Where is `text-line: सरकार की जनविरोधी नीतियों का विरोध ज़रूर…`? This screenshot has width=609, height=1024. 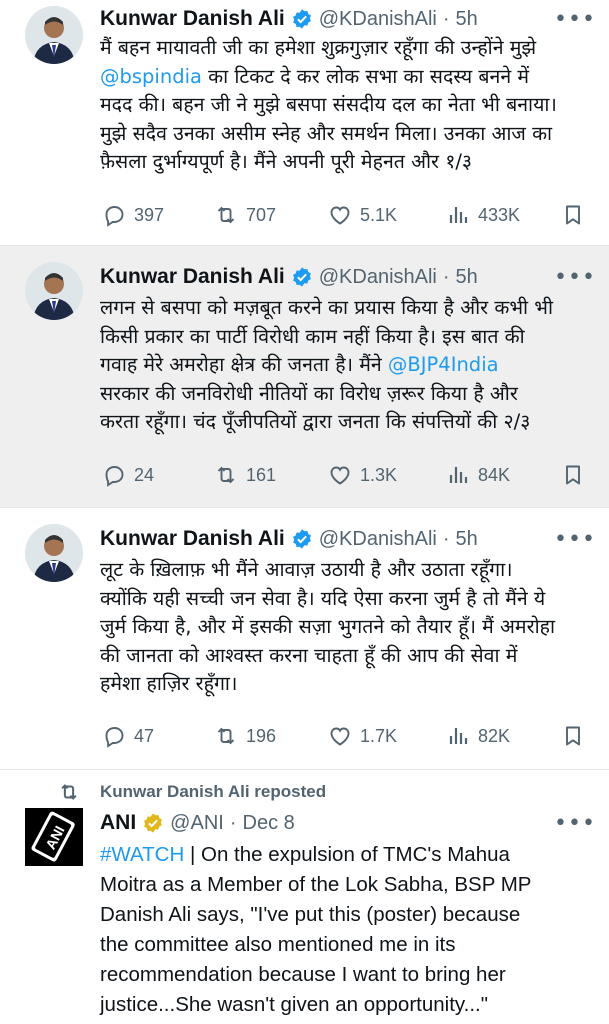 text-line: सरकार की जनविरोधी नीतियों का विरोध ज़रूर… is located at coordinates (347, 394).